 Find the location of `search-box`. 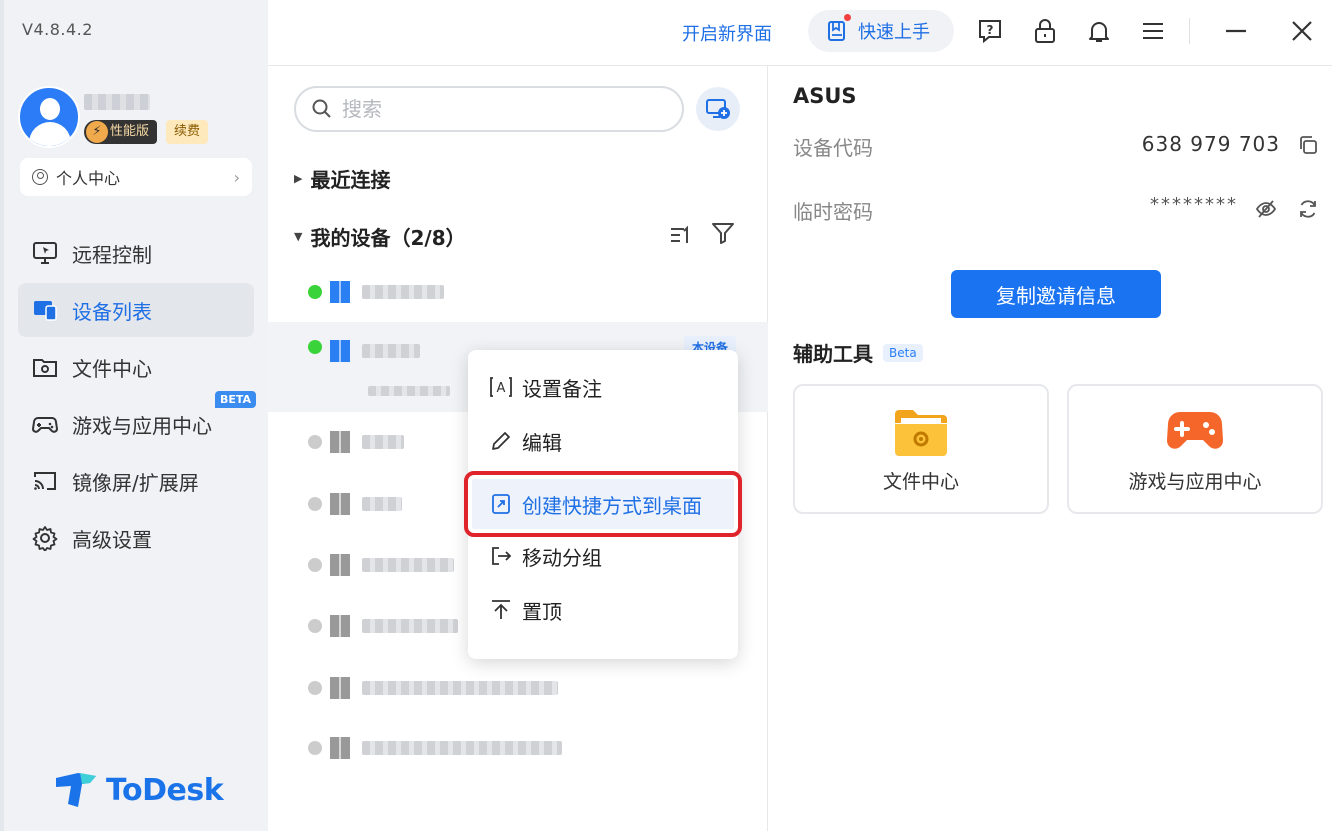

search-box is located at coordinates (489, 109).